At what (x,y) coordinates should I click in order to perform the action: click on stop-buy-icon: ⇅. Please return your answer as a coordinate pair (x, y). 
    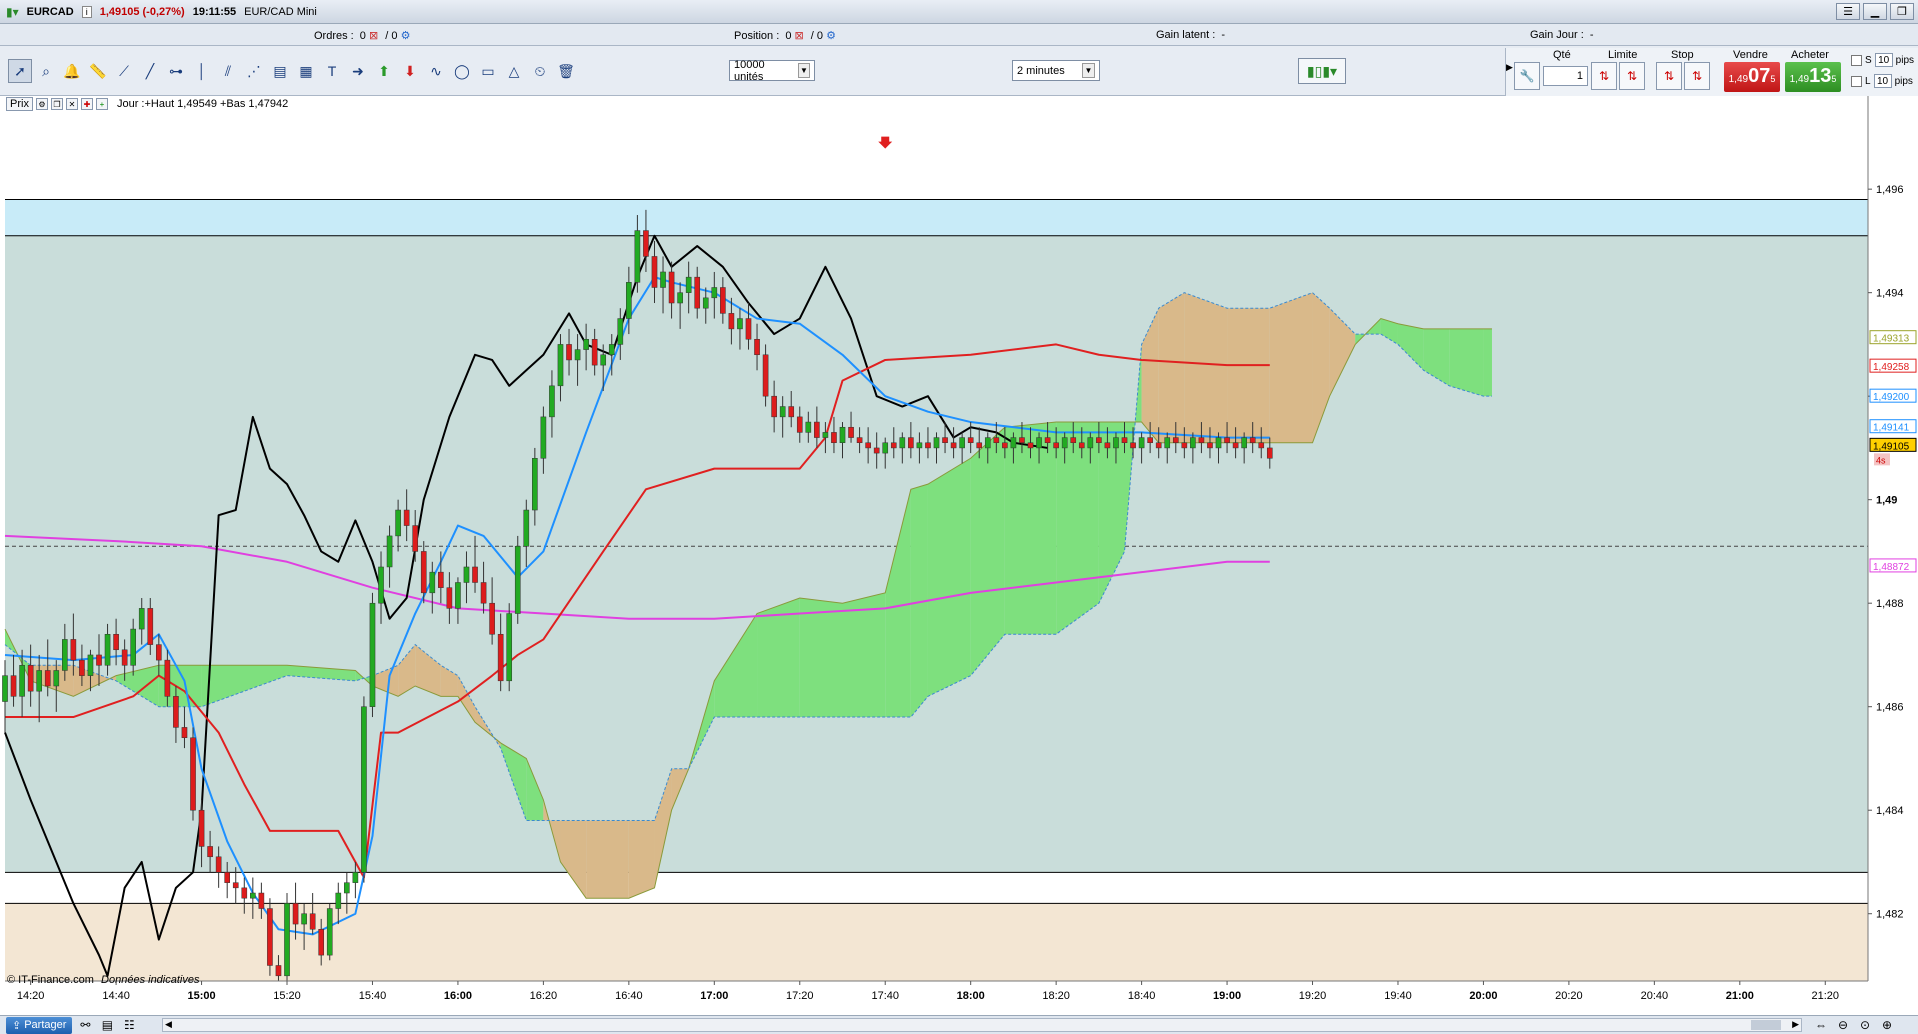
    Looking at the image, I should click on (1669, 76).